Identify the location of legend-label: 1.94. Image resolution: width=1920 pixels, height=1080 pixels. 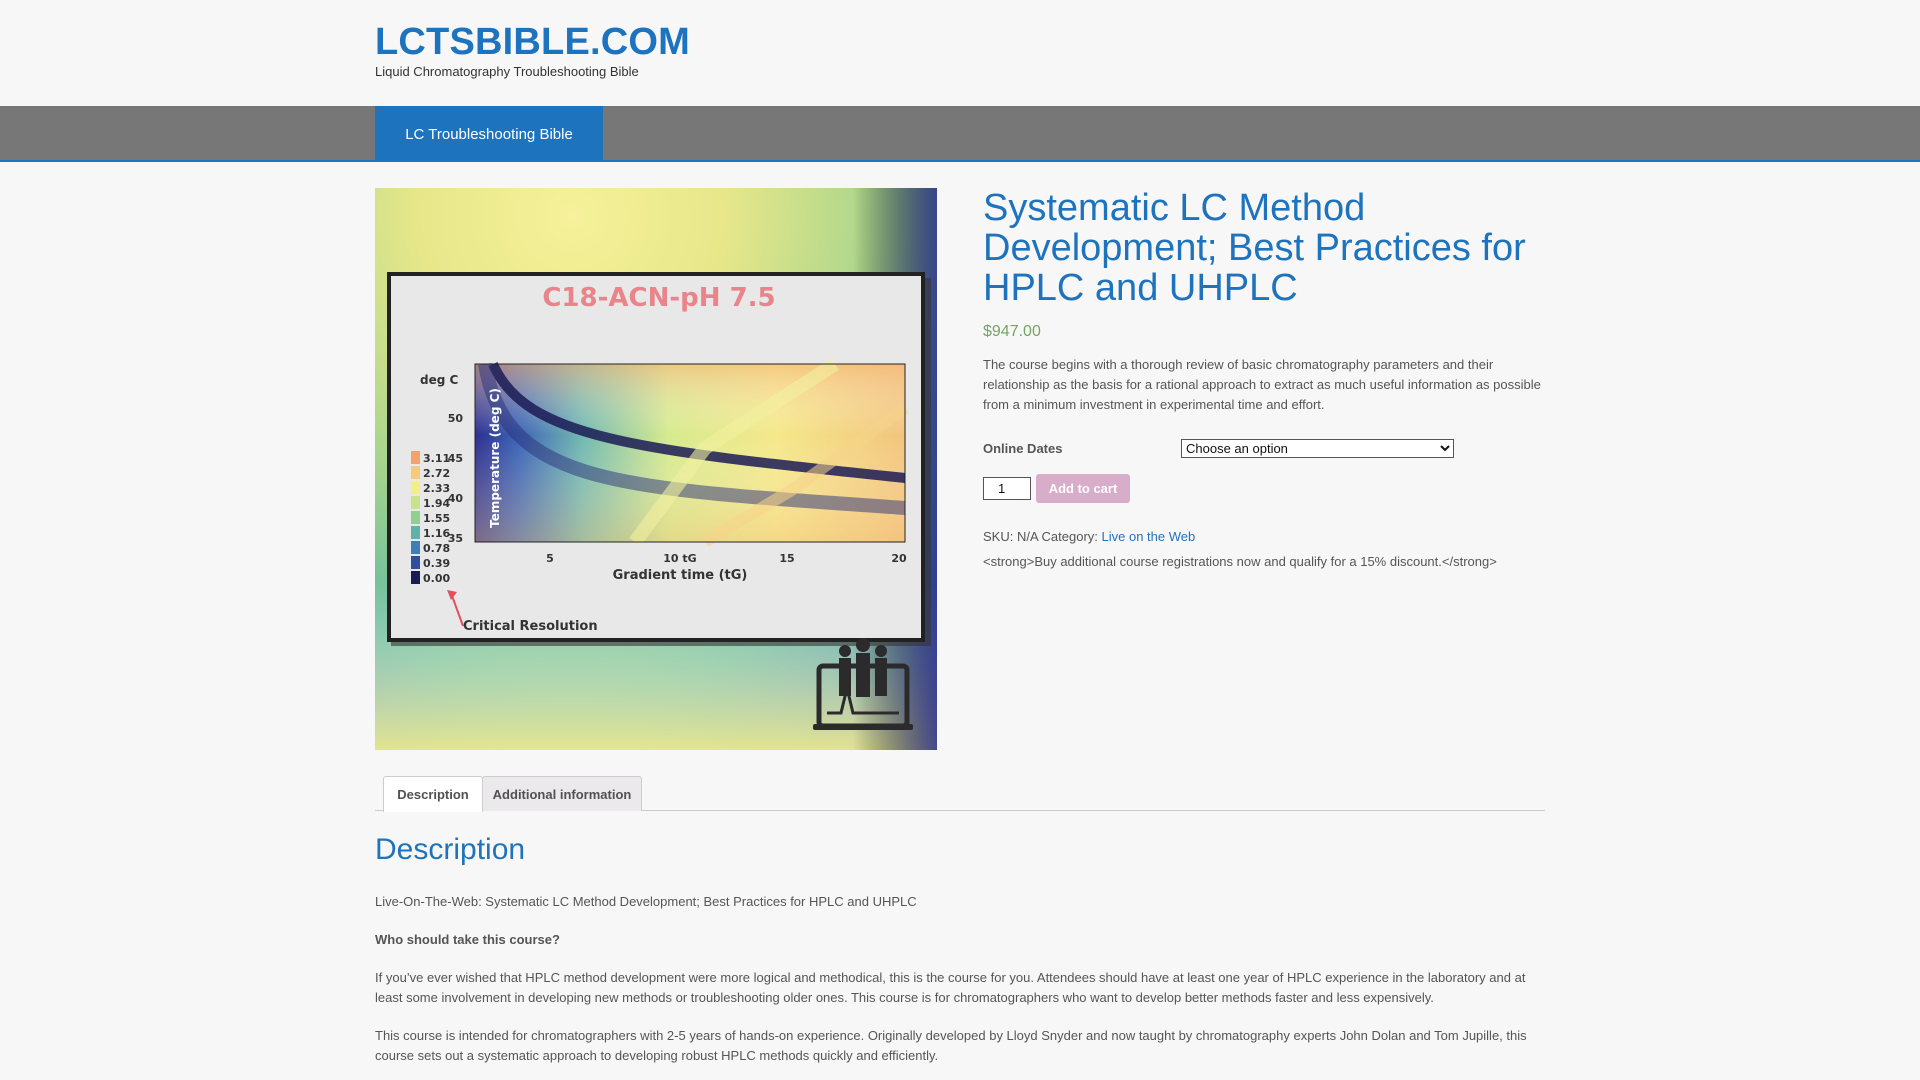
(436, 503).